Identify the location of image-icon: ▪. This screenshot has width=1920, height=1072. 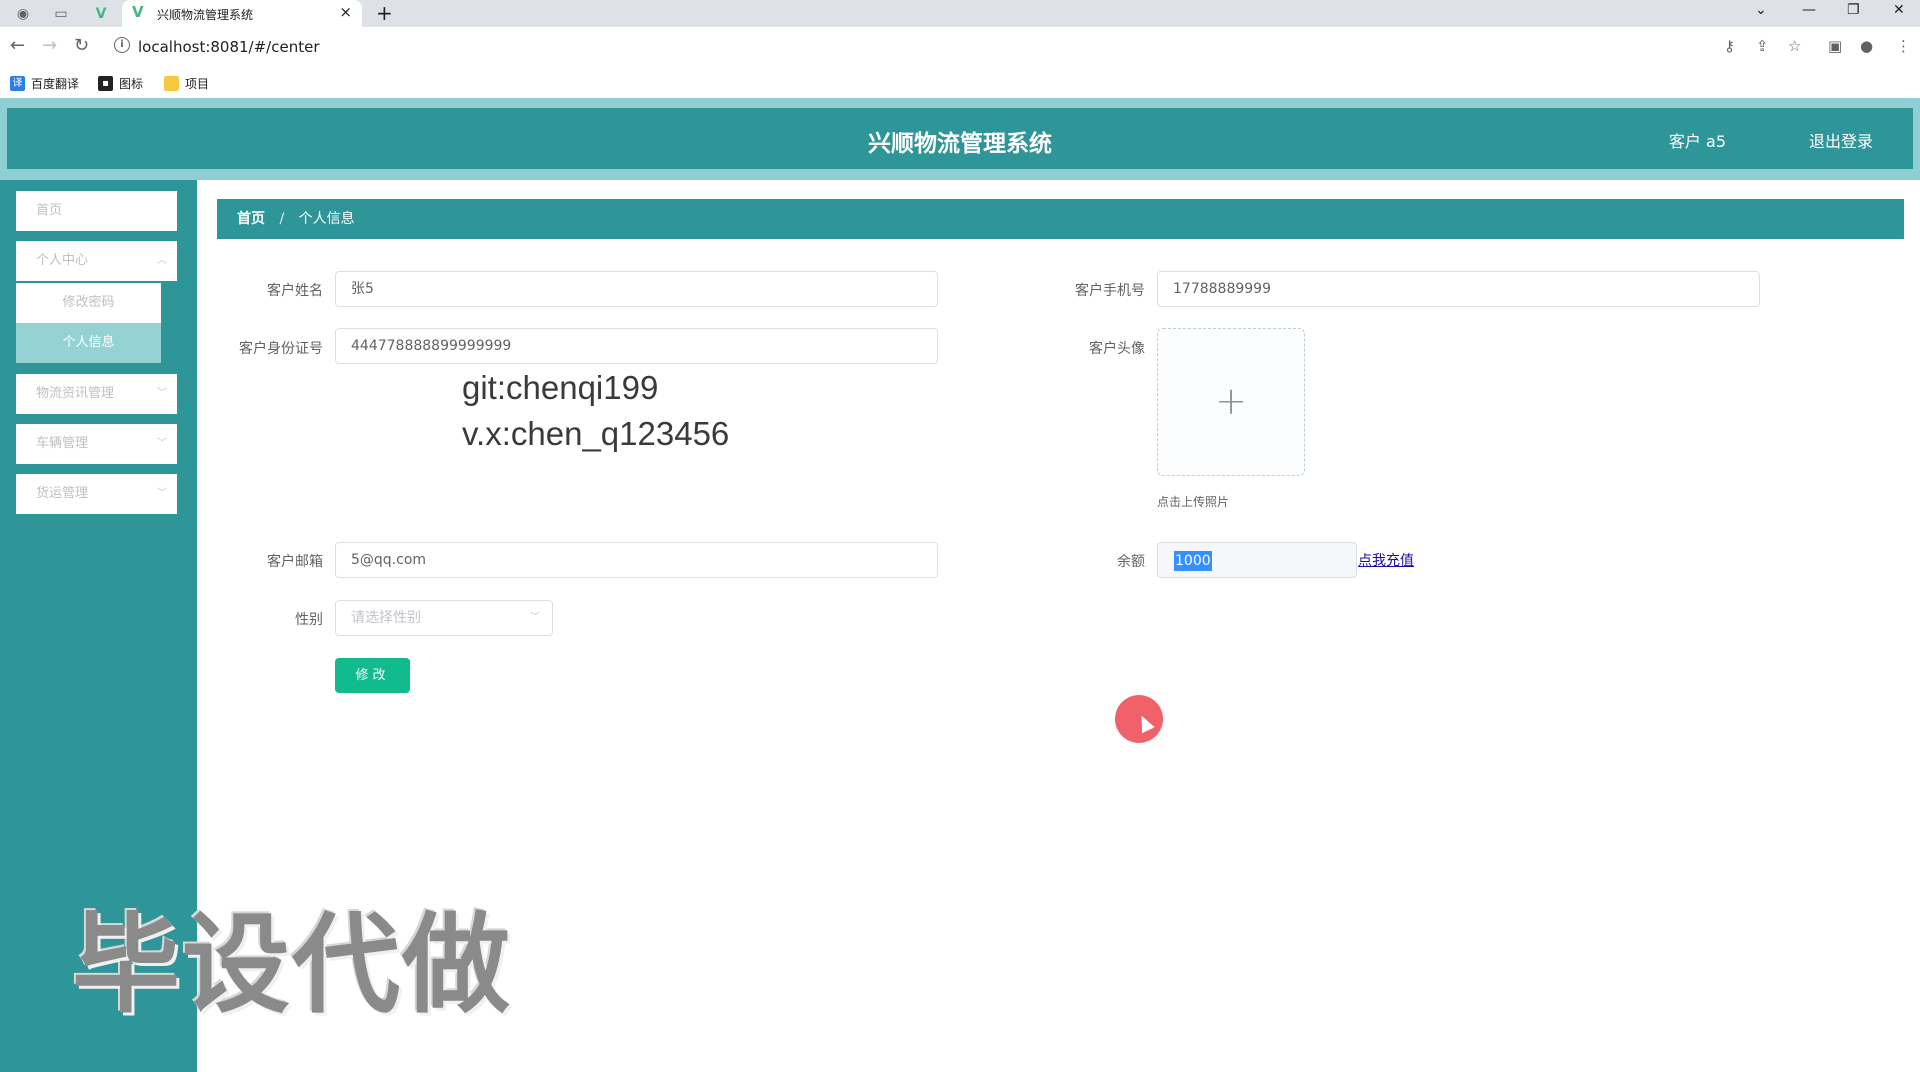
(105, 83).